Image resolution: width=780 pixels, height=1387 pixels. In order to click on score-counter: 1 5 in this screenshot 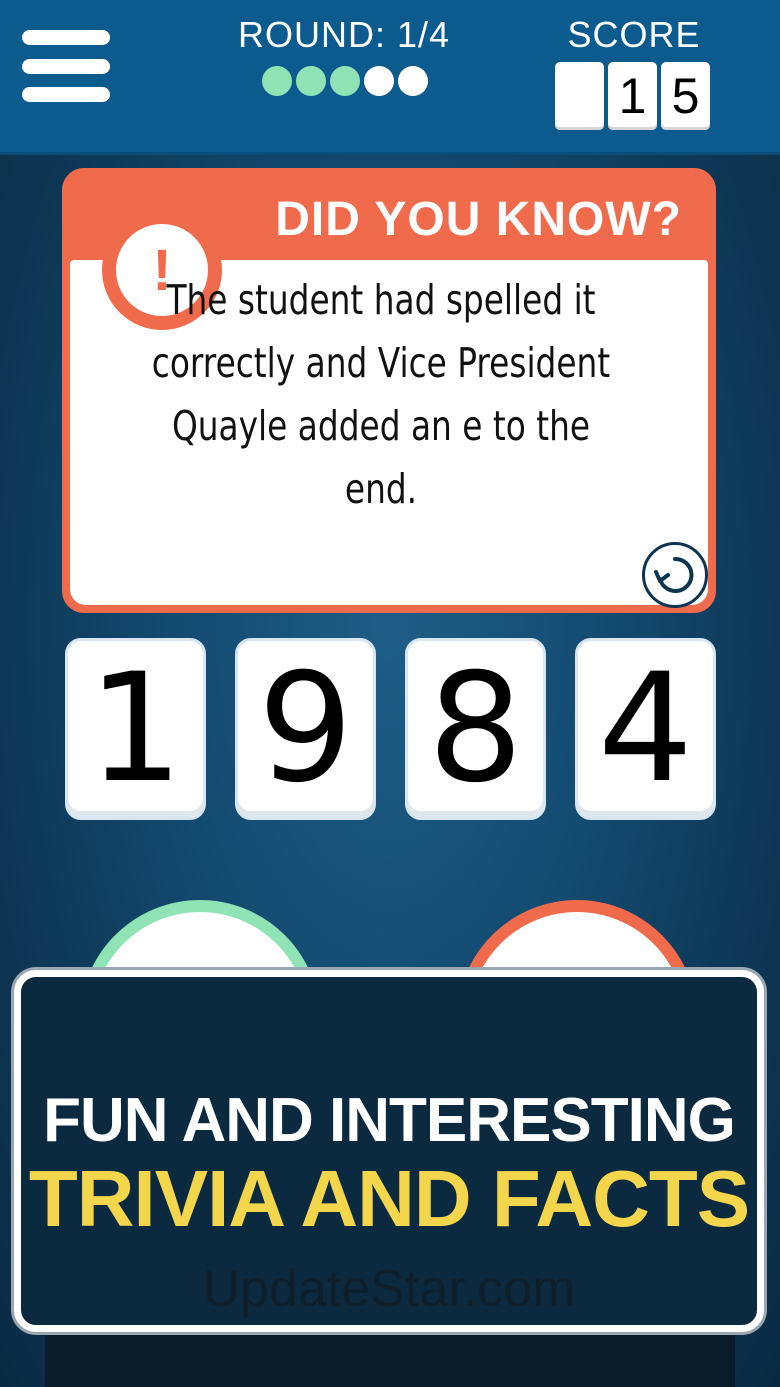, I will do `click(632, 96)`.